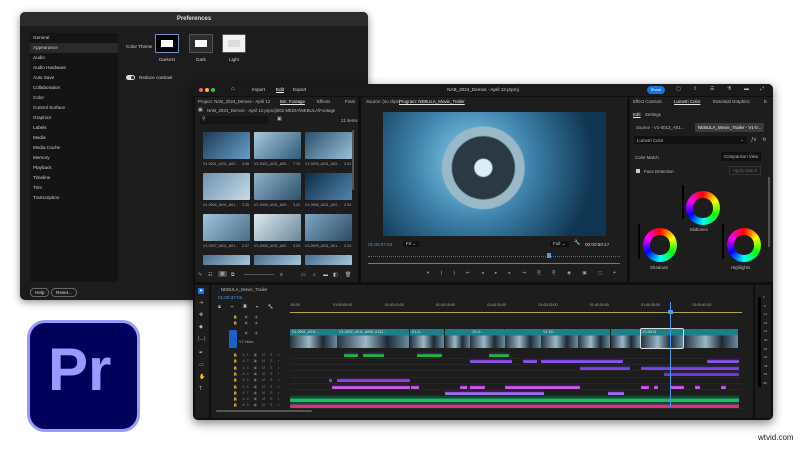 This screenshot has width=800, height=450. I want to click on razor-icon: ◆, so click(201, 327).